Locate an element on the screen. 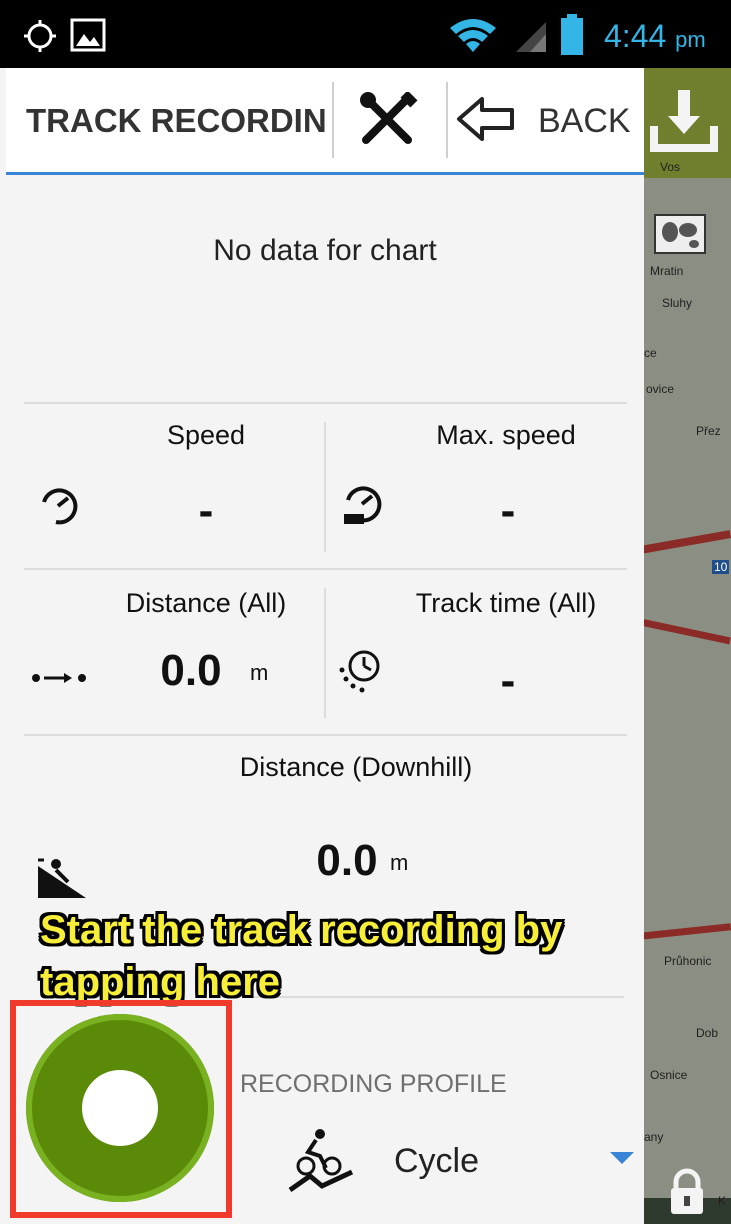 Image resolution: width=731 pixels, height=1224 pixels. map-label: Průhonic is located at coordinates (688, 961).